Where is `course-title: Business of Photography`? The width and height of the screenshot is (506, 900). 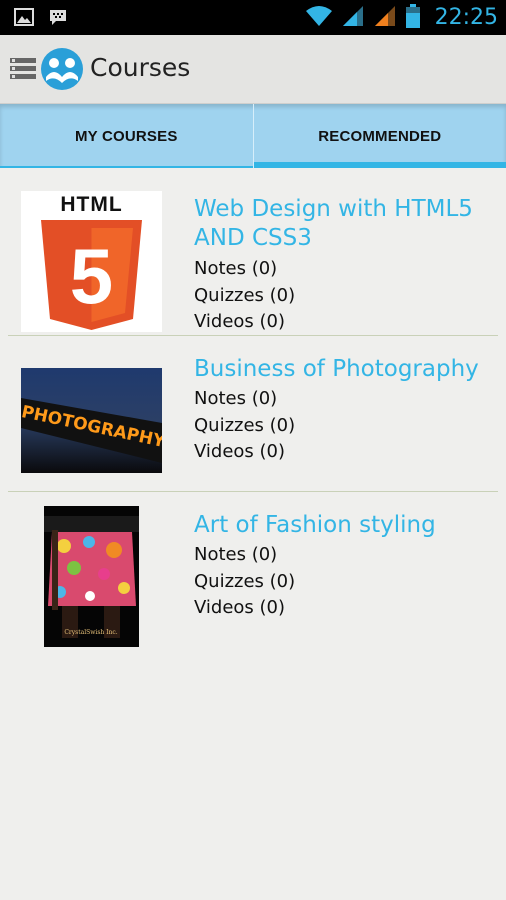
course-title: Business of Photography is located at coordinates (344, 369).